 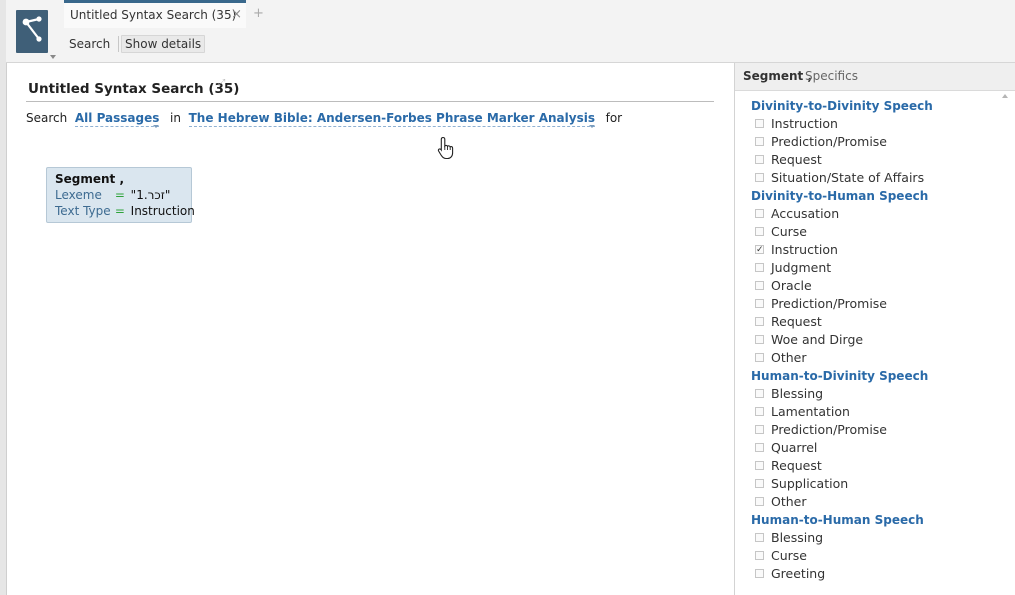 What do you see at coordinates (1005, 96) in the screenshot?
I see `scroll-up-icon` at bounding box center [1005, 96].